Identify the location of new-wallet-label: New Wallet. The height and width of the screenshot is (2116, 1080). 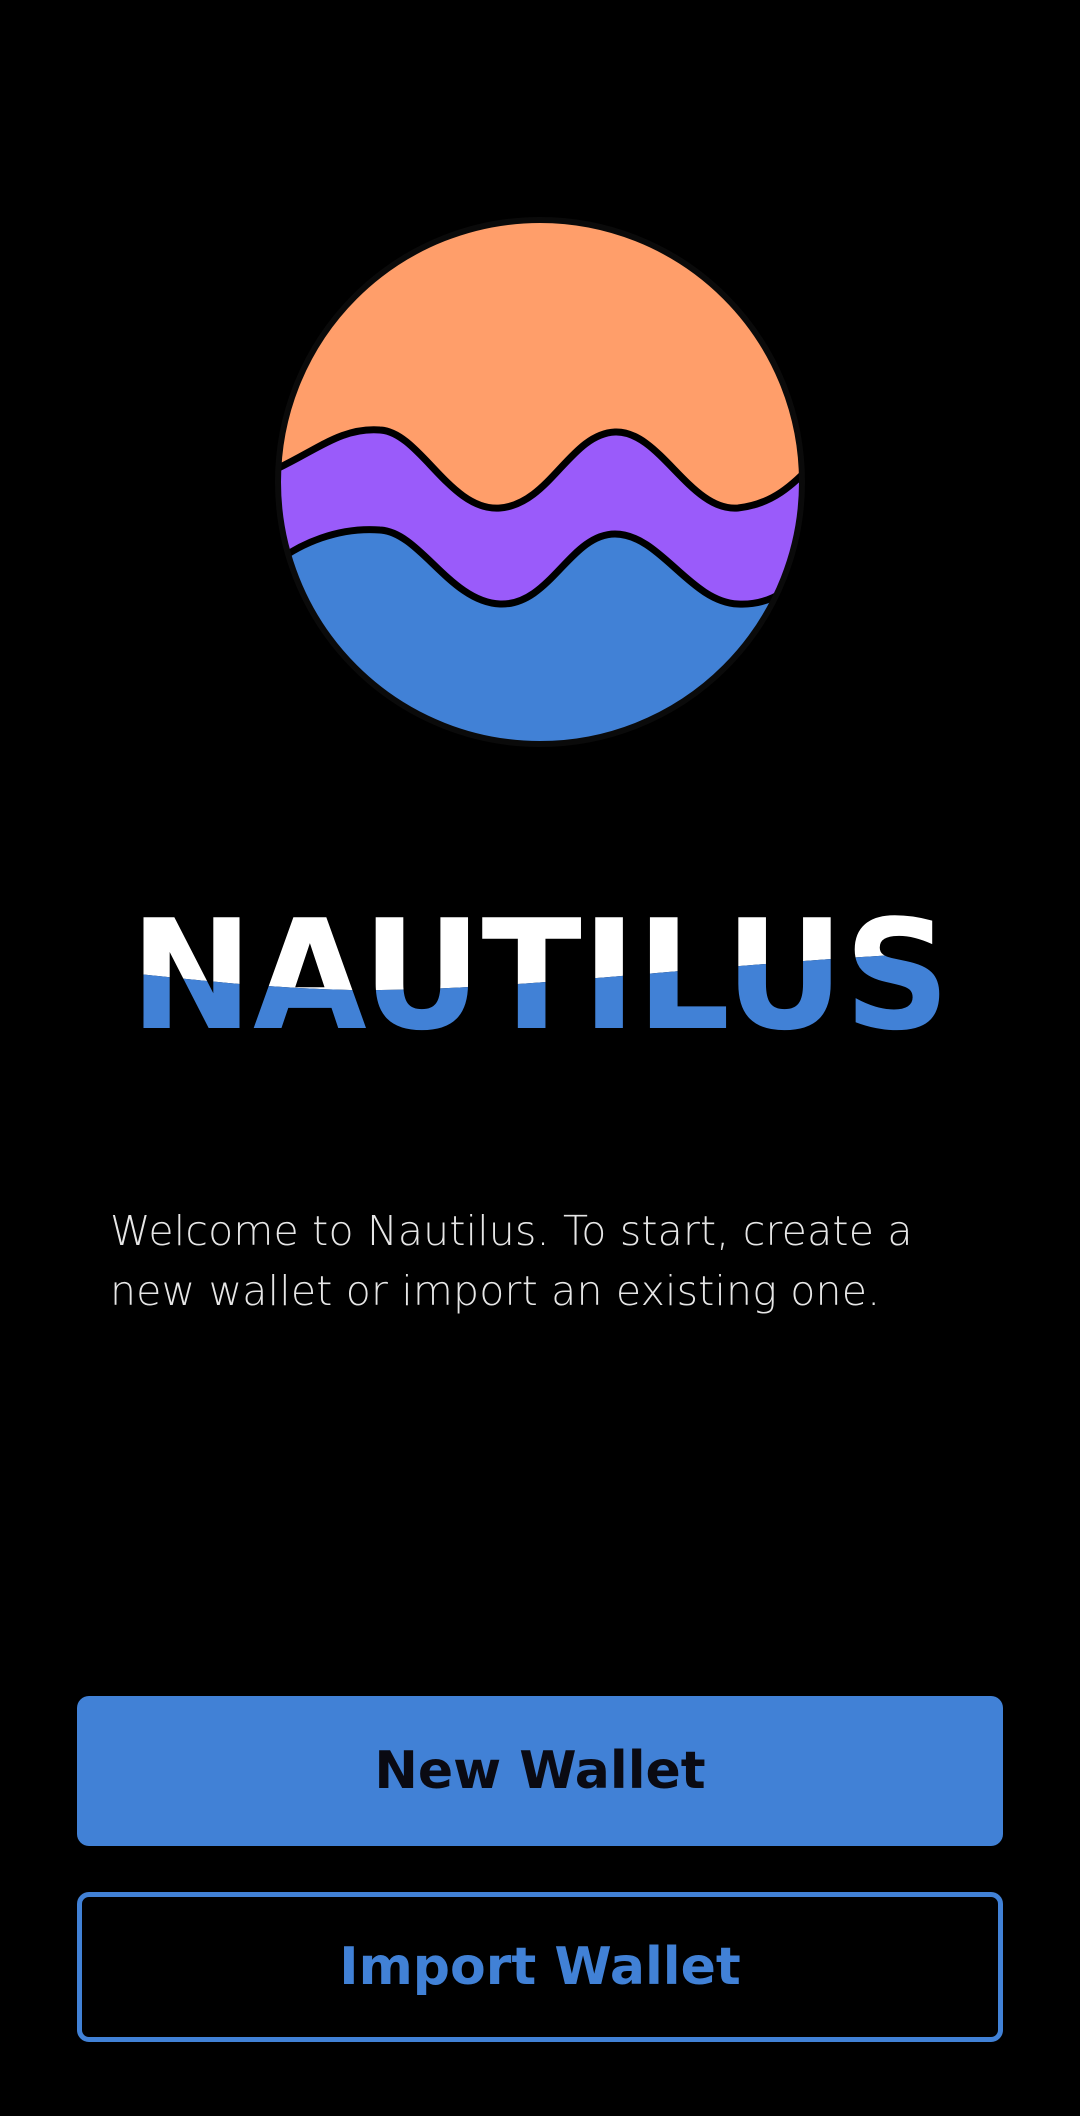
(540, 1771).